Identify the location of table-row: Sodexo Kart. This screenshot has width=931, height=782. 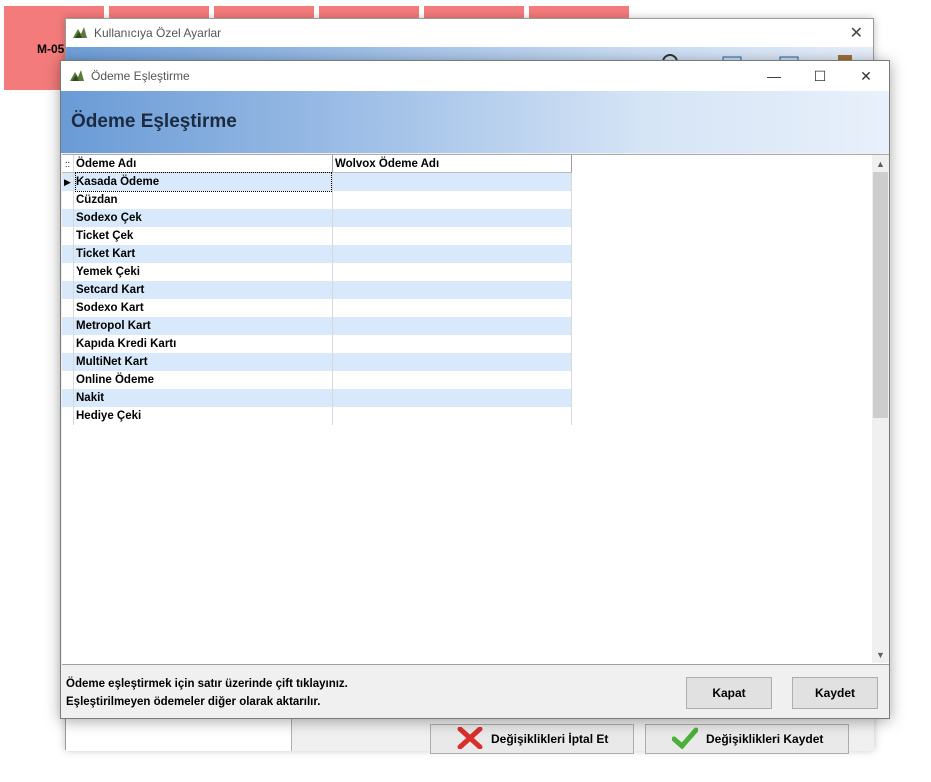
(317, 308).